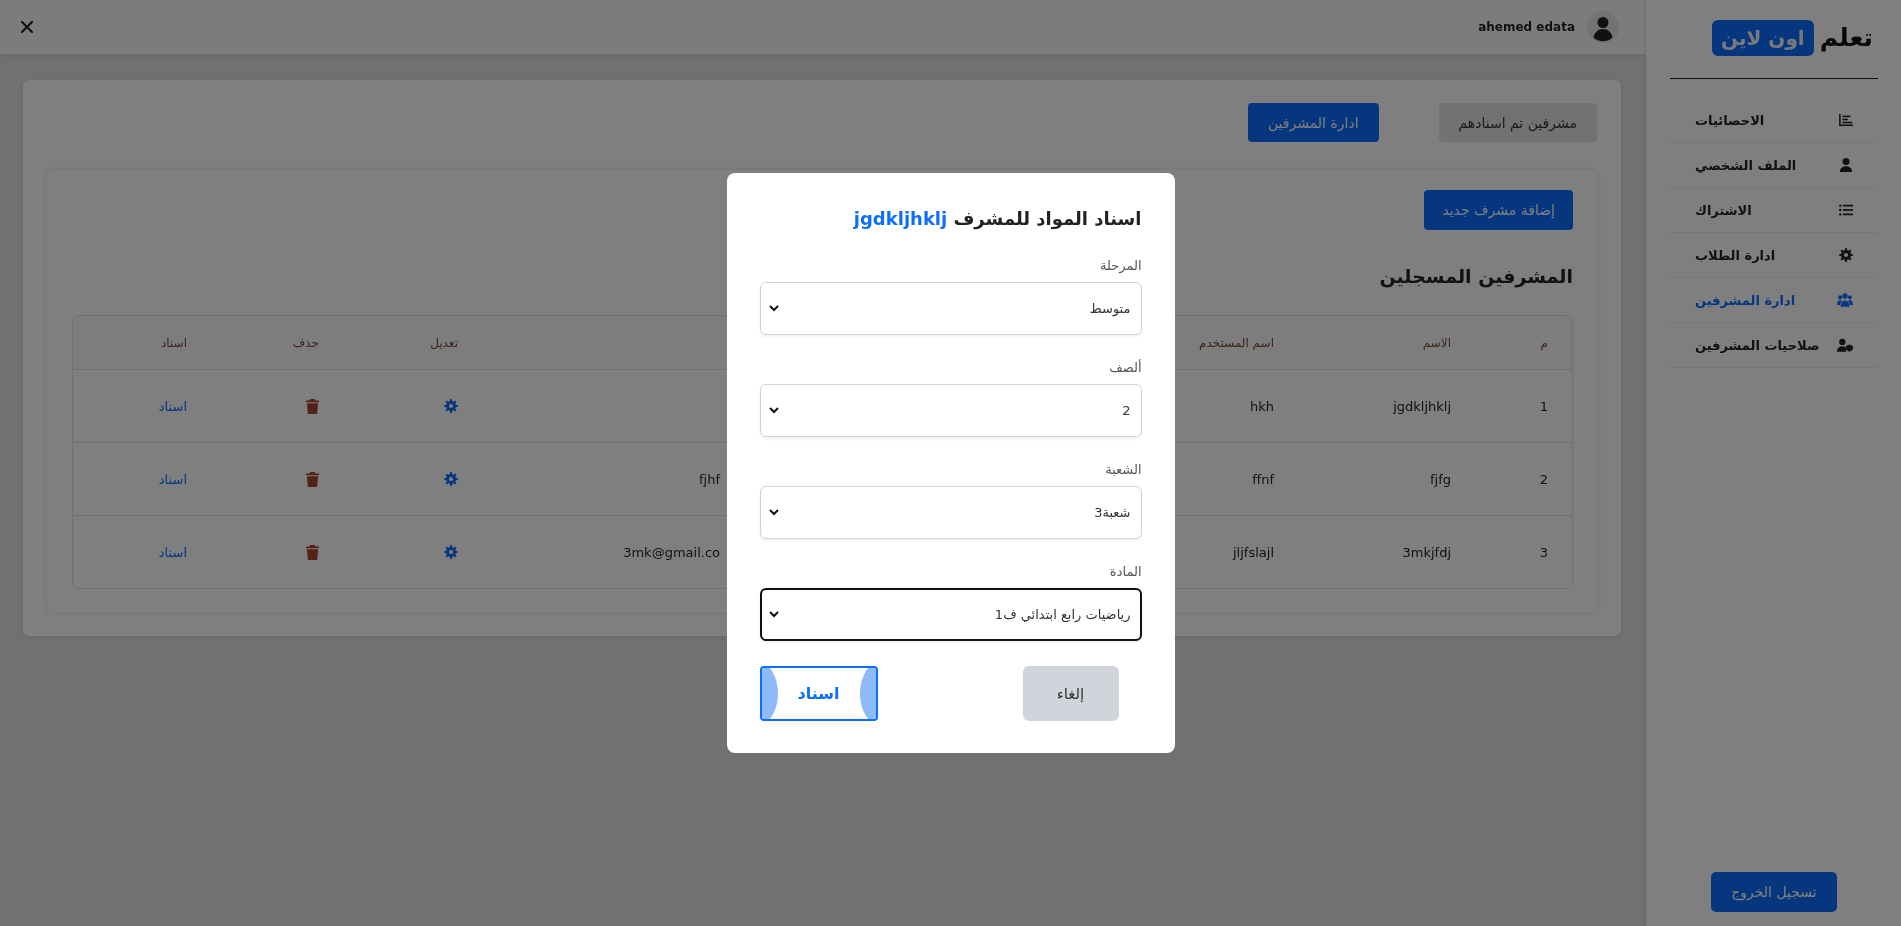  I want to click on user-icon, so click(1846, 165).